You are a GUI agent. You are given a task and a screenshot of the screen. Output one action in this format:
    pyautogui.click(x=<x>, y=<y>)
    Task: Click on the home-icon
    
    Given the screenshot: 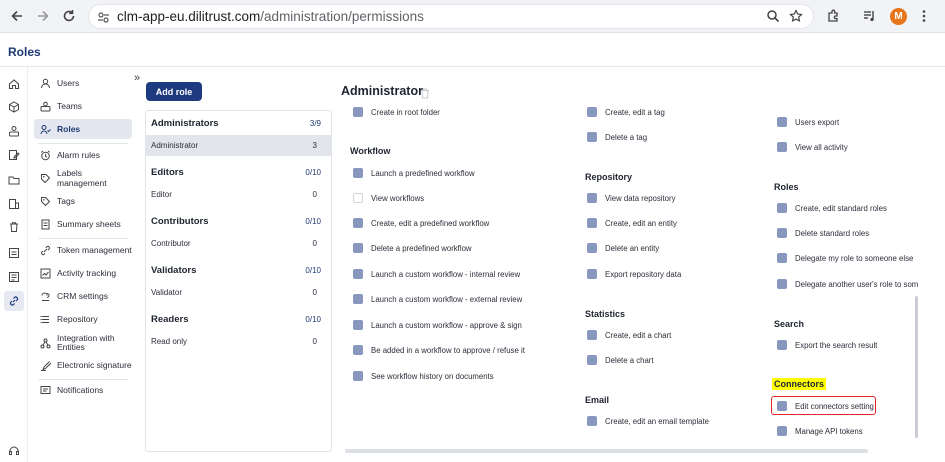 What is the action you would take?
    pyautogui.click(x=14, y=84)
    